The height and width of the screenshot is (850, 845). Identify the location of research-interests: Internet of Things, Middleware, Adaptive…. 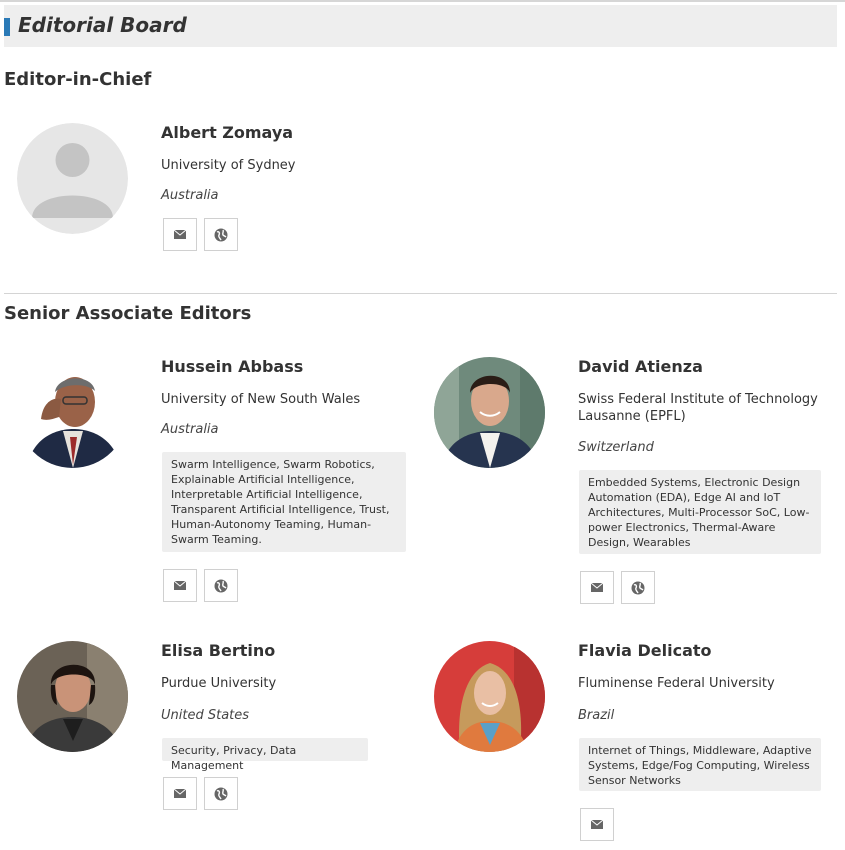
(700, 764).